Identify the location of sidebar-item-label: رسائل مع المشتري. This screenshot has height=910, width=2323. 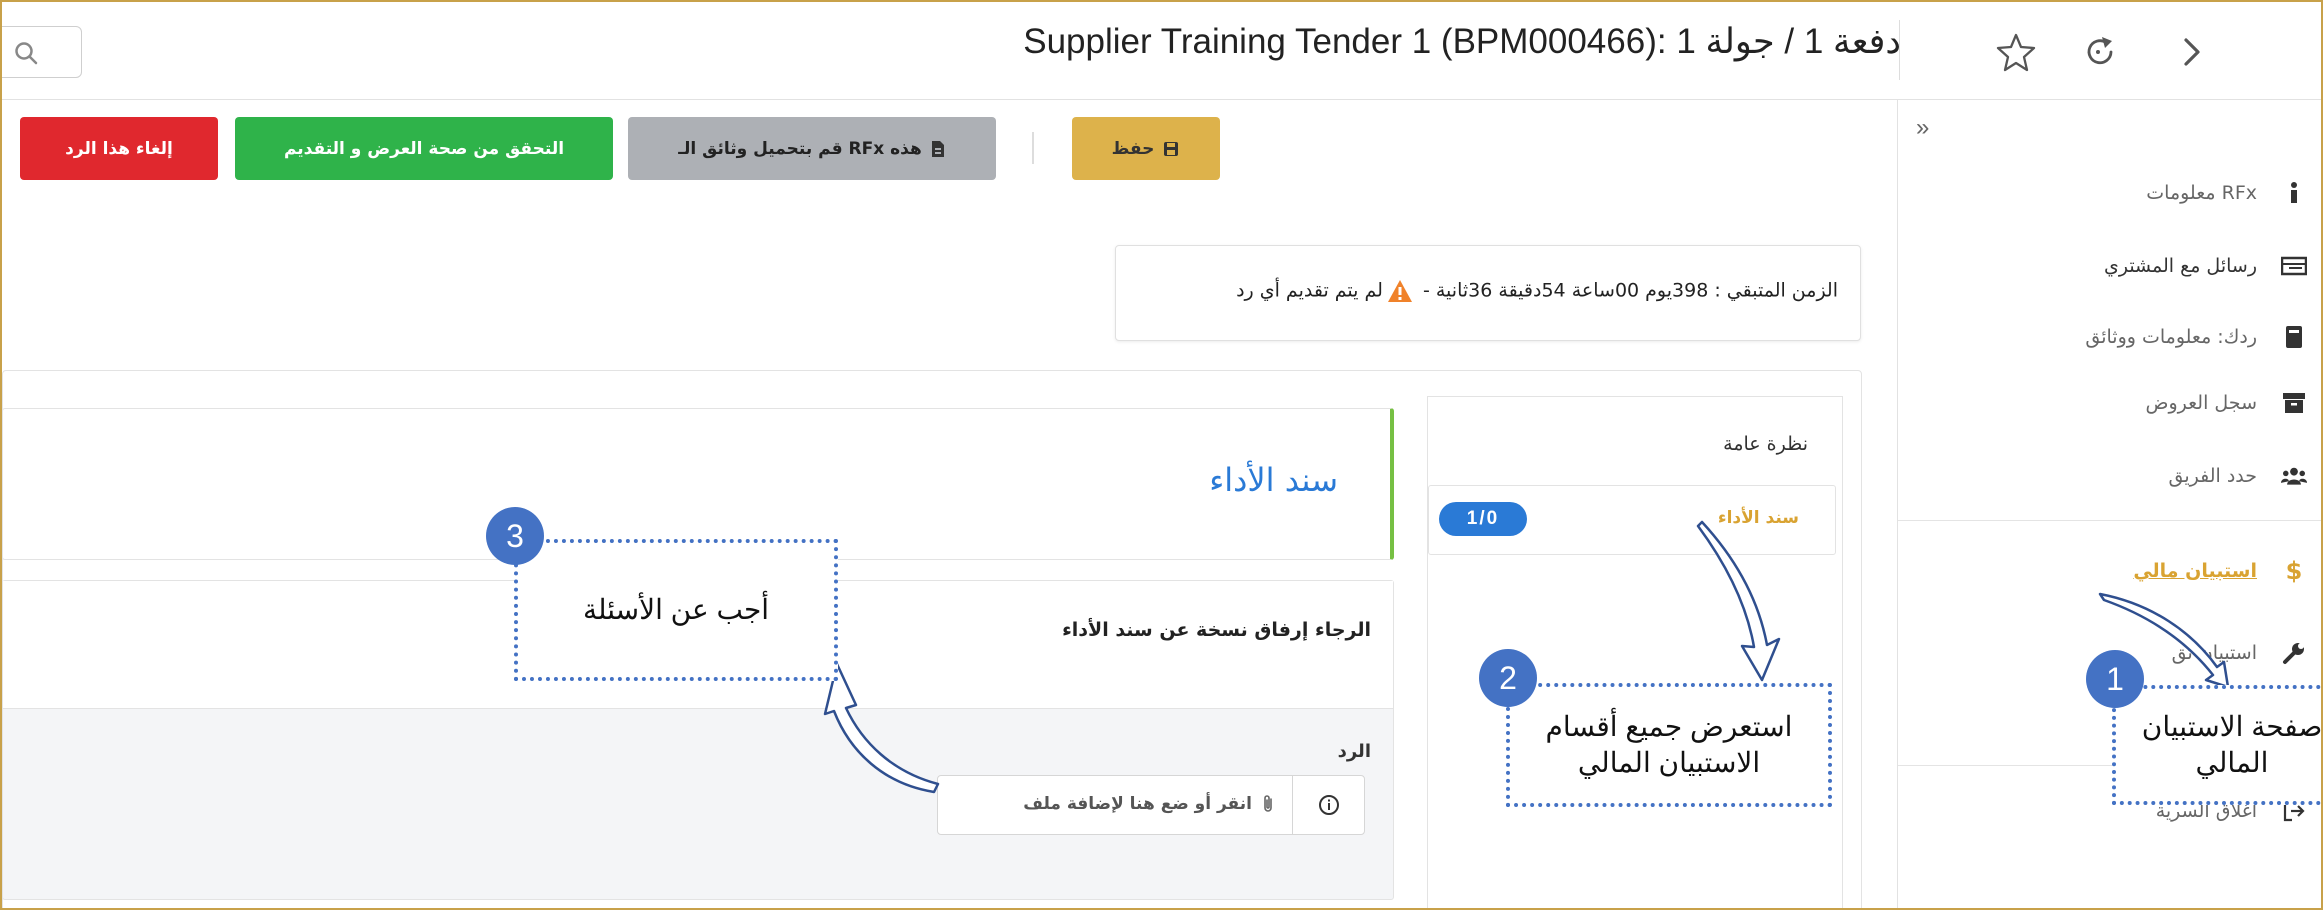
(2180, 266).